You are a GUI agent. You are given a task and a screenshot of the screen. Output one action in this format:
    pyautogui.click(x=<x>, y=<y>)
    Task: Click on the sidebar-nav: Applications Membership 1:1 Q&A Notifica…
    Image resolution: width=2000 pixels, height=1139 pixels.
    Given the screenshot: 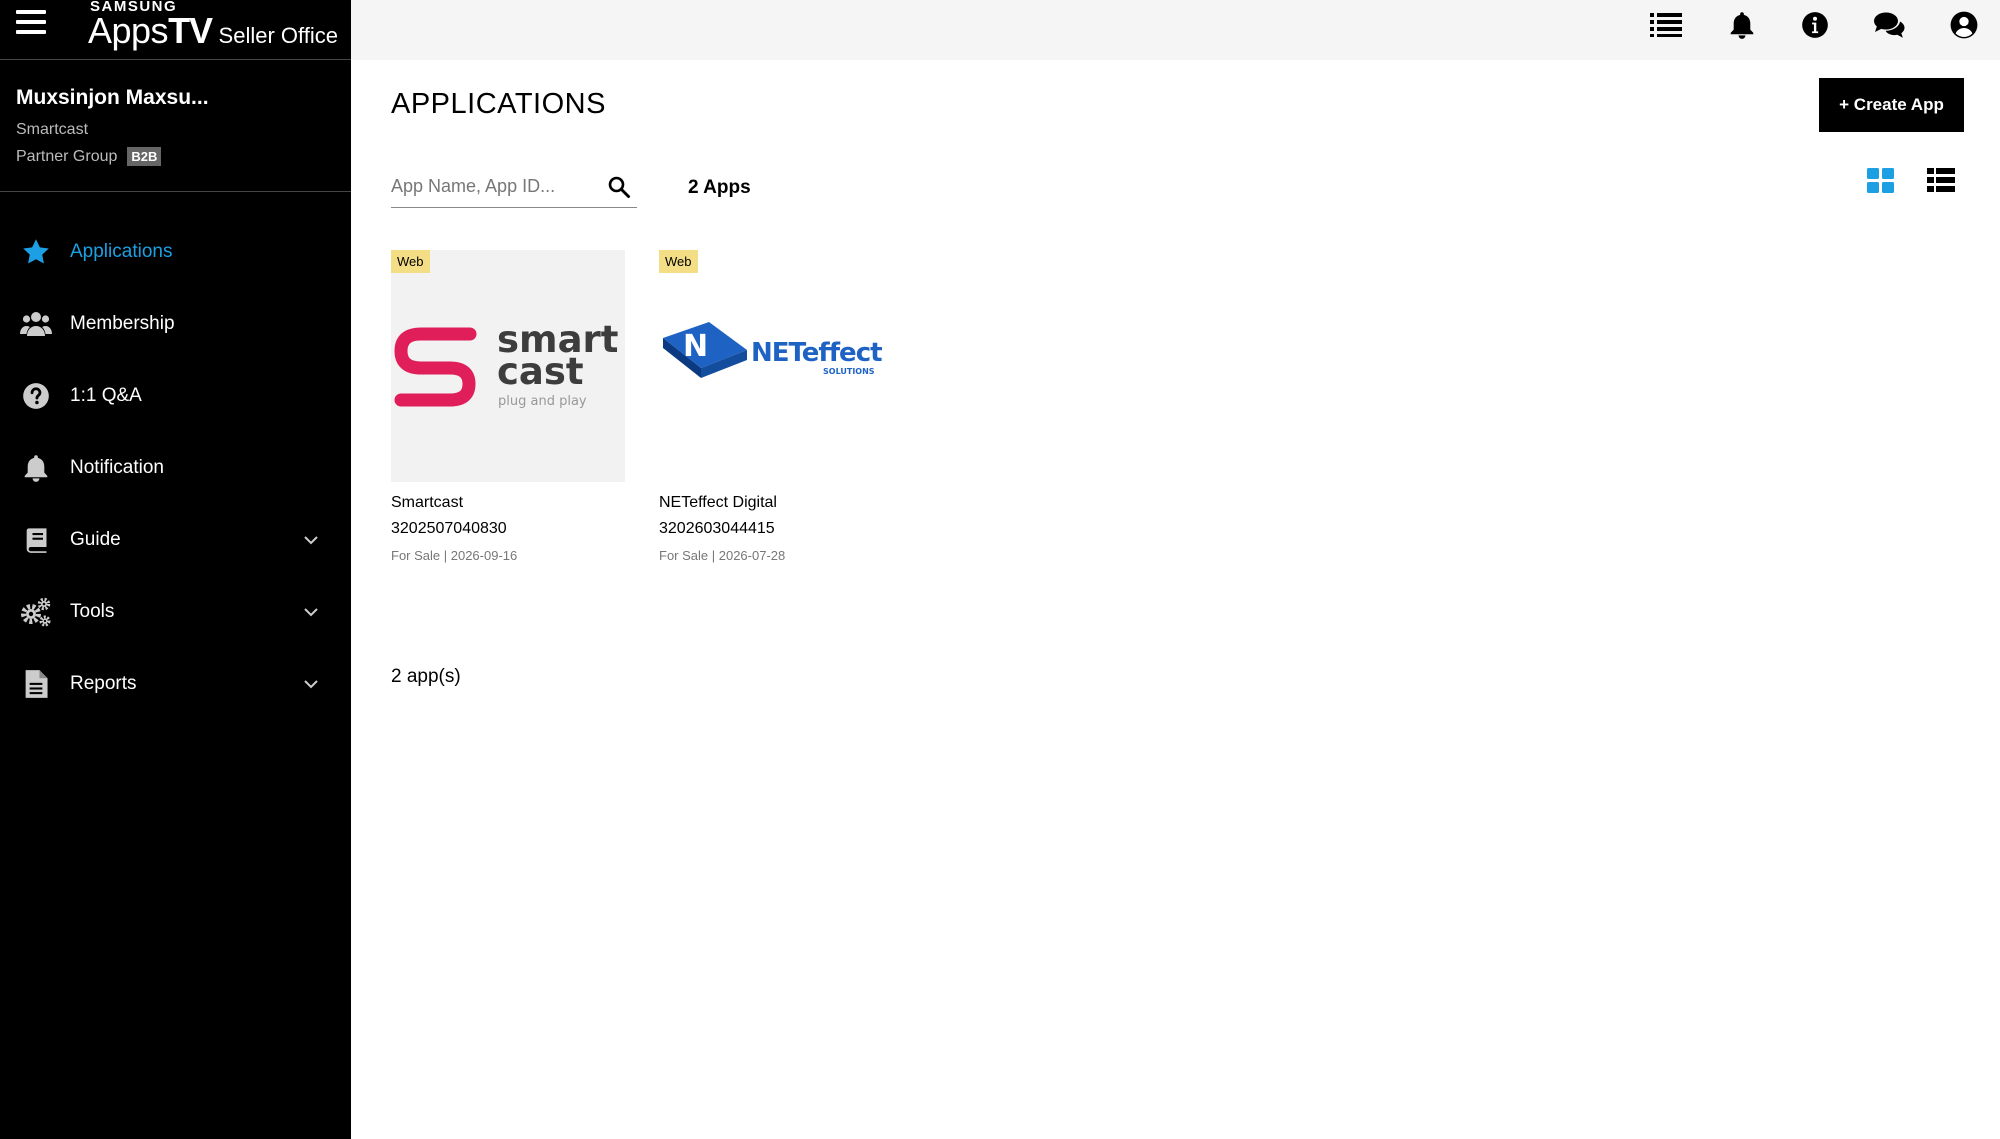 What is the action you would take?
    pyautogui.click(x=175, y=456)
    